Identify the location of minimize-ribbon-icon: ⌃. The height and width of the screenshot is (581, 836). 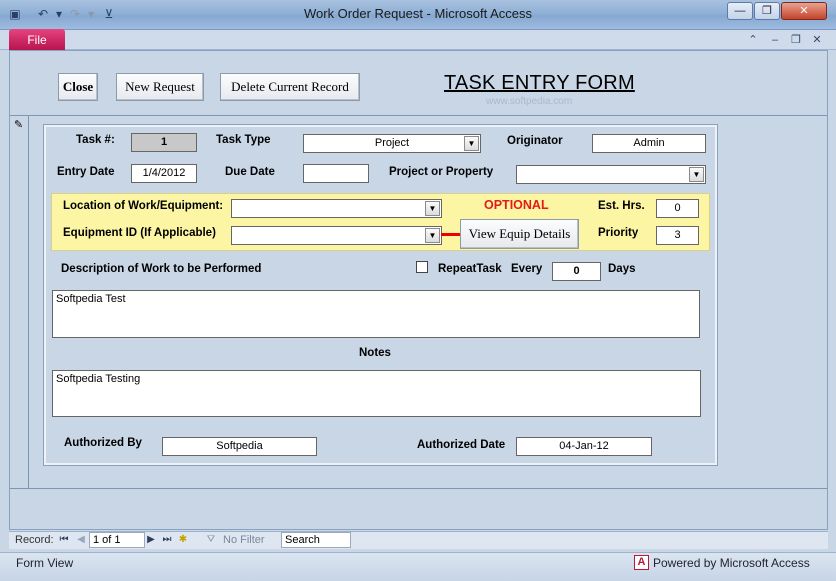
(753, 40).